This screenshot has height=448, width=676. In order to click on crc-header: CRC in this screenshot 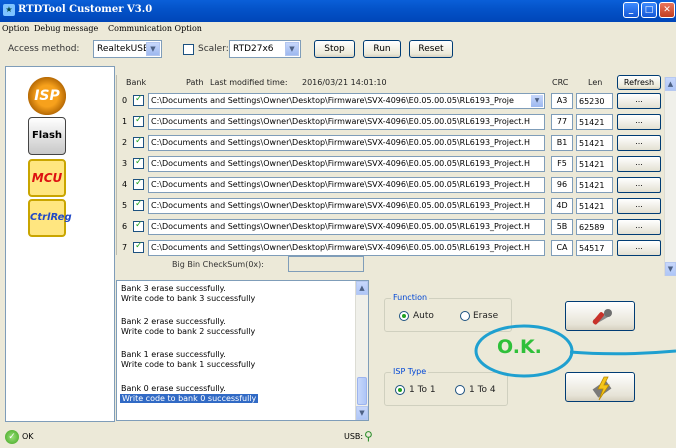, I will do `click(560, 82)`.